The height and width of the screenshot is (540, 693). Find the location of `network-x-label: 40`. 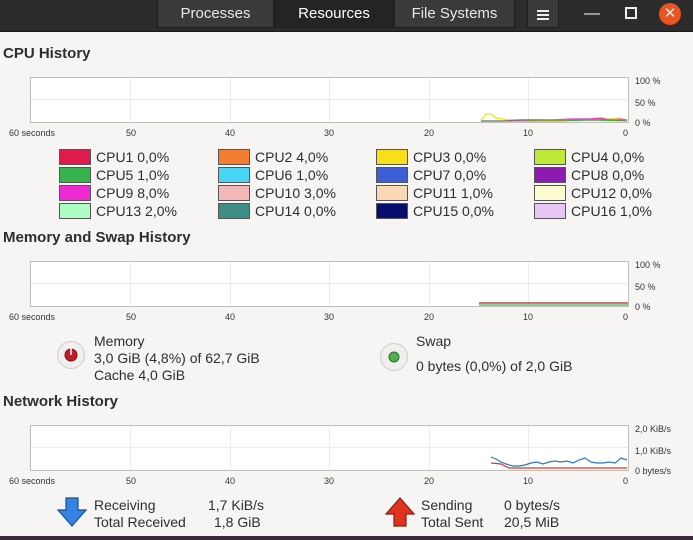

network-x-label: 40 is located at coordinates (230, 481).